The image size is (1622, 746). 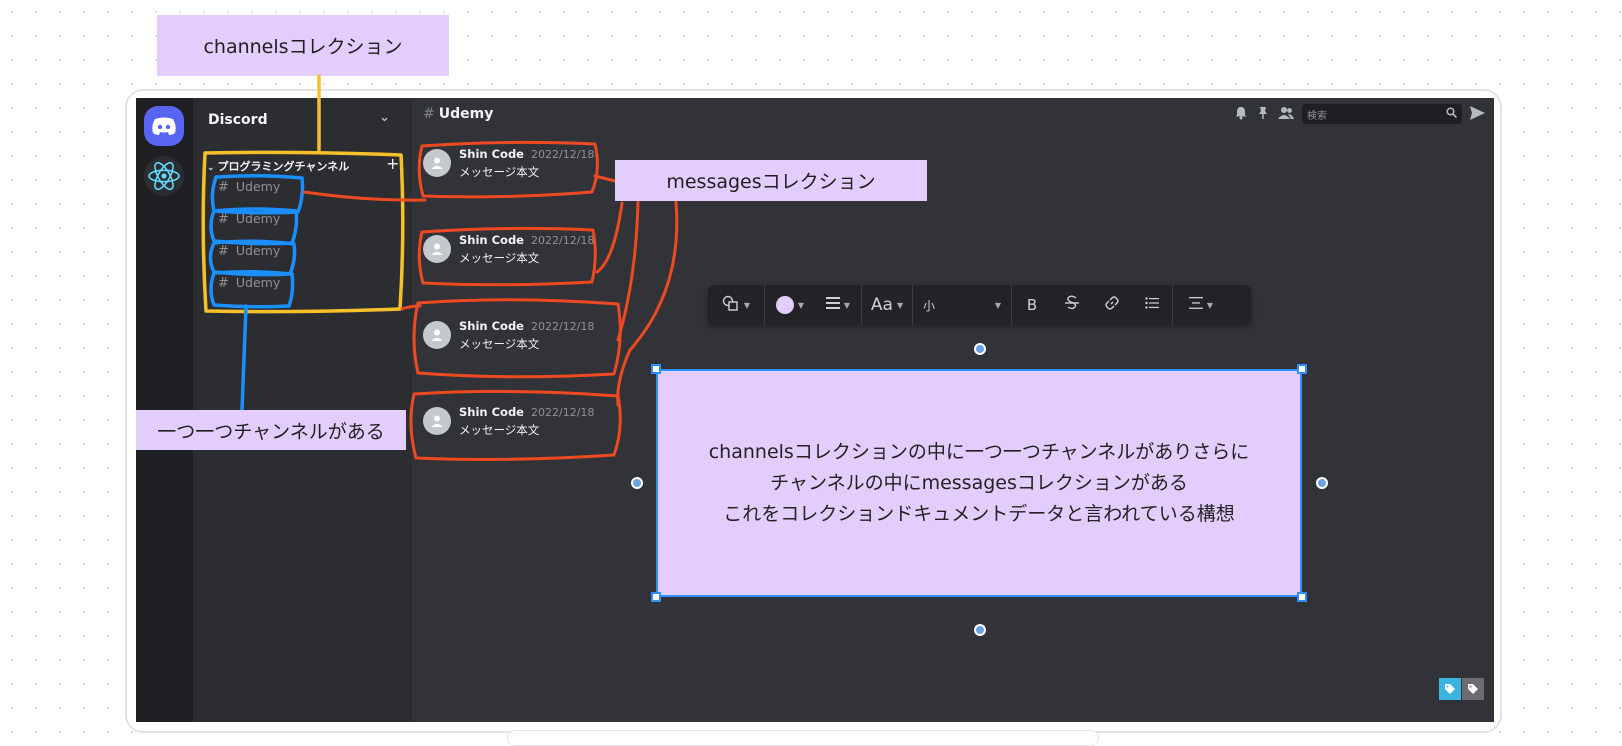 I want to click on description-line: これをコレクションドキュメントデータと言われている構想, so click(x=979, y=513).